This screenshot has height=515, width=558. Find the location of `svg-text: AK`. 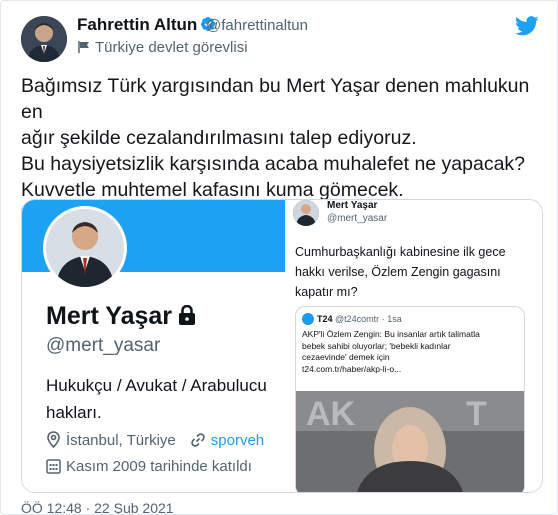

svg-text: AK is located at coordinates (331, 414).